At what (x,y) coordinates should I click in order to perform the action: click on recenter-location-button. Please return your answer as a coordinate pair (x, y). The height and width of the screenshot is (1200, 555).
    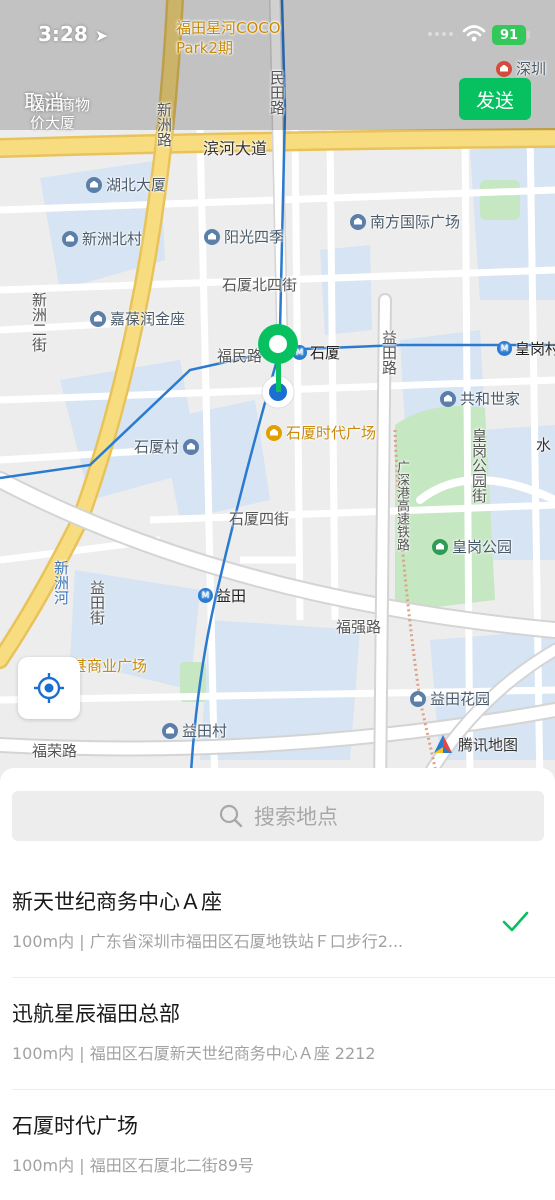
    Looking at the image, I should click on (49, 688).